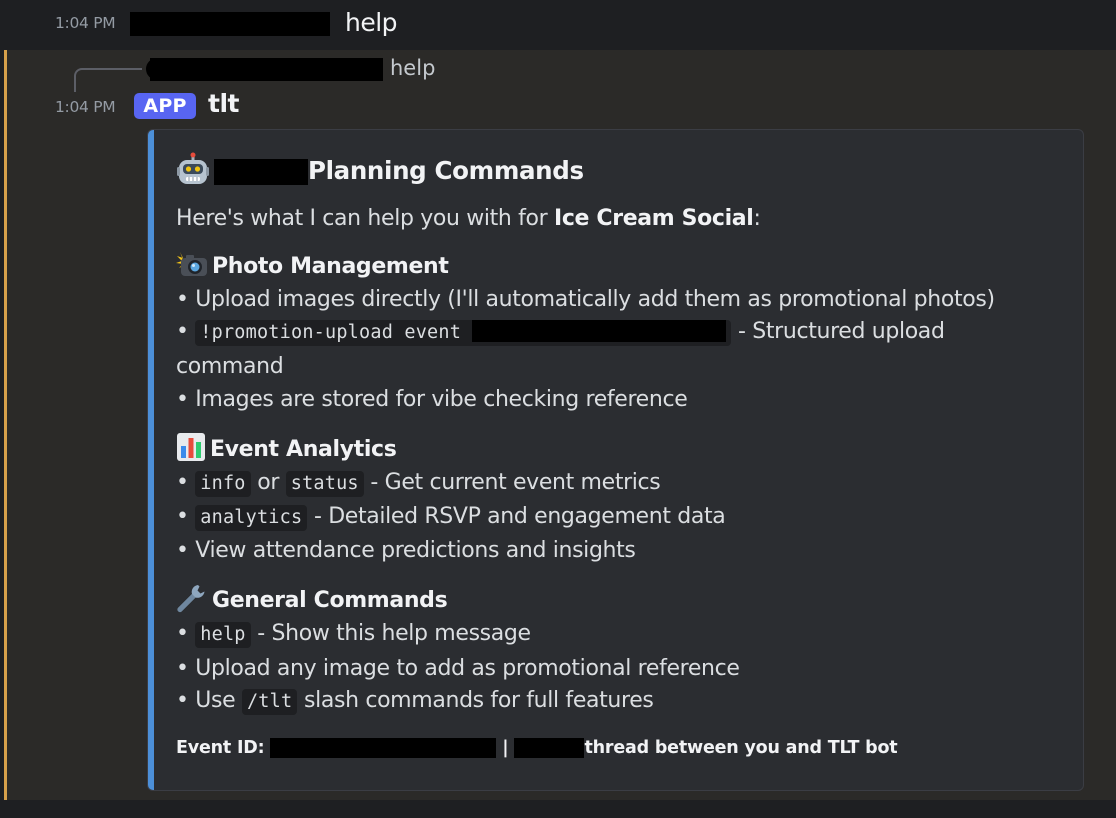 Image resolution: width=1116 pixels, height=818 pixels. I want to click on bar-chart-icon, so click(191, 450).